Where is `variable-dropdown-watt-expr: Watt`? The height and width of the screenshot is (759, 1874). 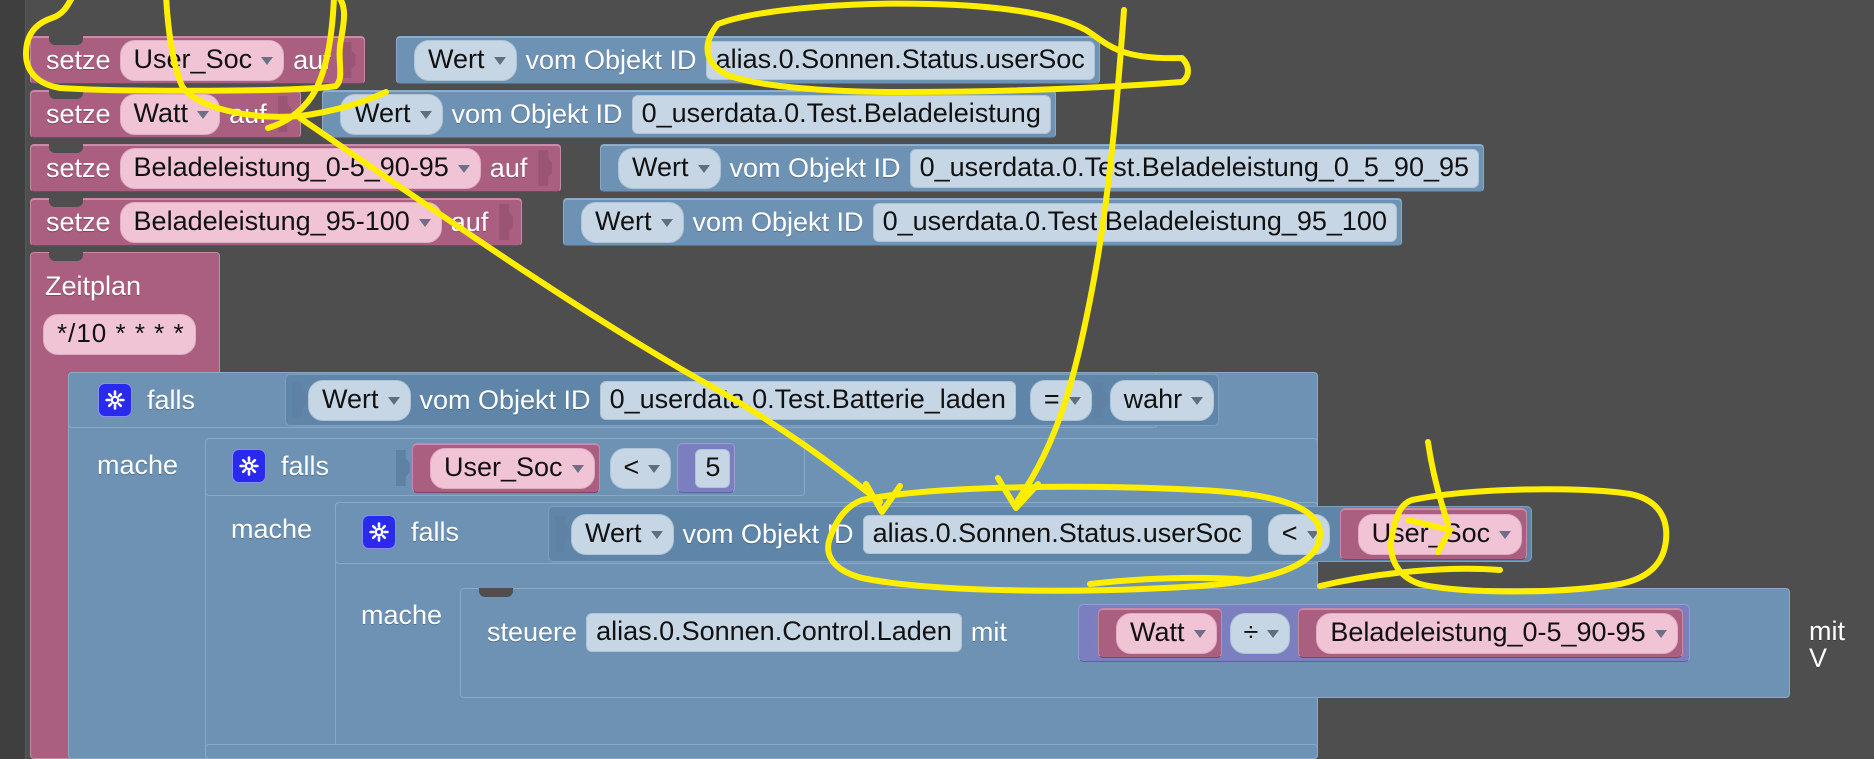
variable-dropdown-watt-expr: Watt is located at coordinates (1166, 633).